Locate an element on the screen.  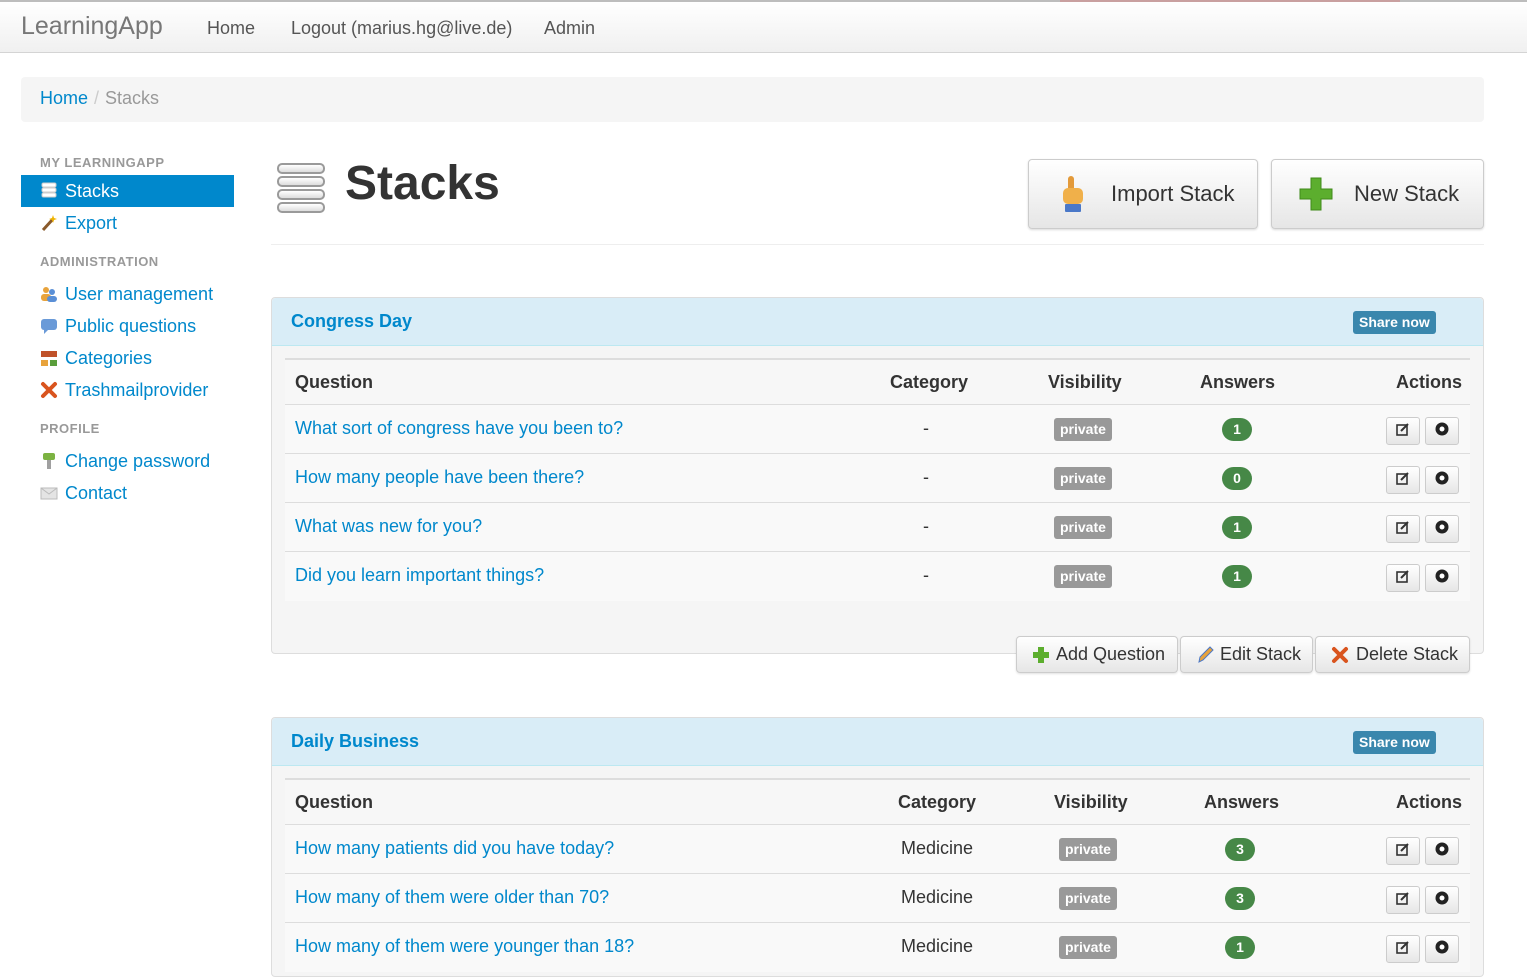
new-stack-button: New Stack is located at coordinates (1377, 194).